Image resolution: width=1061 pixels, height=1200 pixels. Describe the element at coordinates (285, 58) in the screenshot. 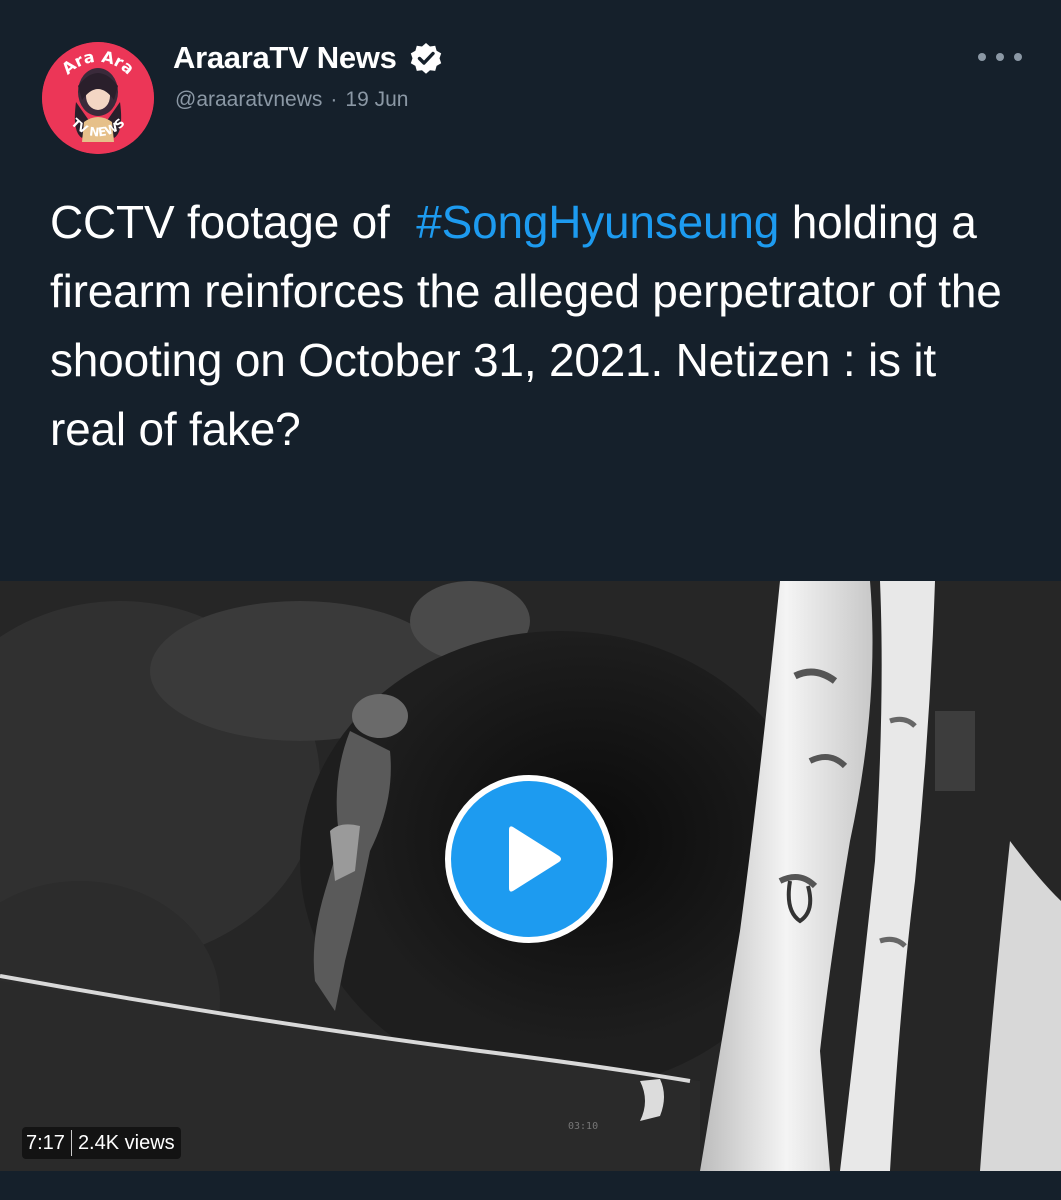

I see `display-name: AraaraTV News` at that location.